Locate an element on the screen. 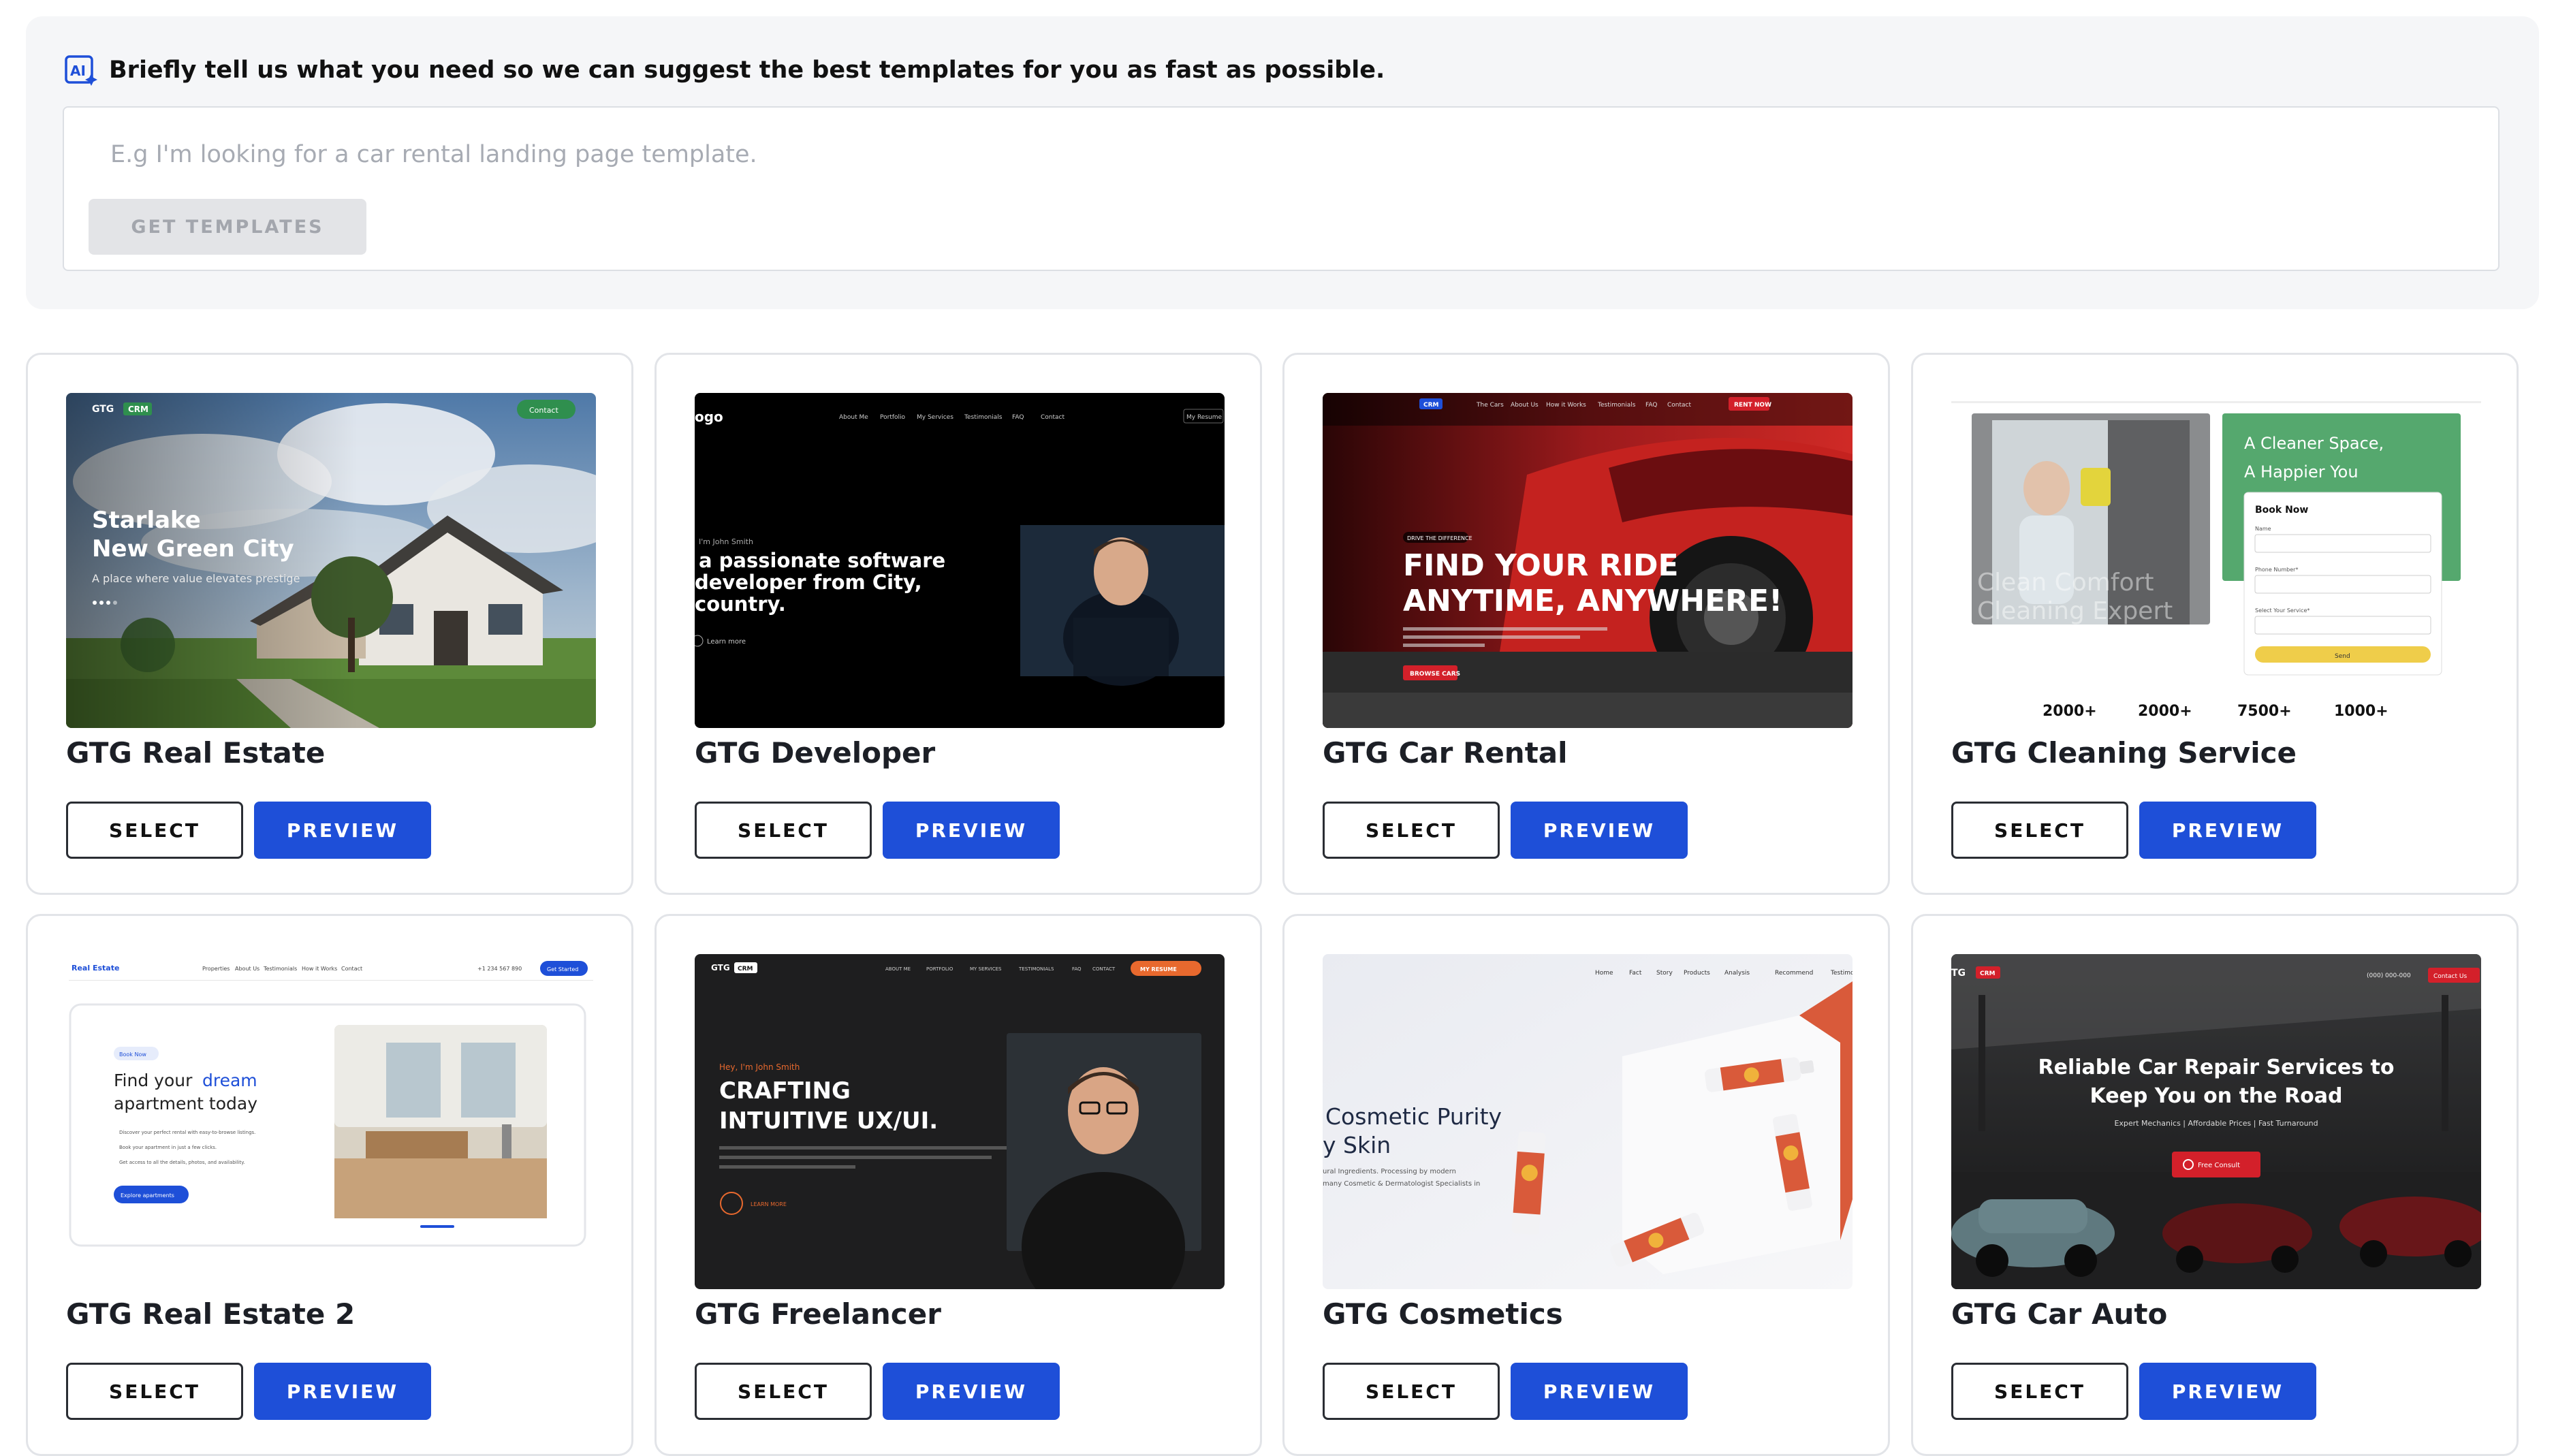 The image size is (2554, 1456). svg-text: y Skin is located at coordinates (1357, 1145).